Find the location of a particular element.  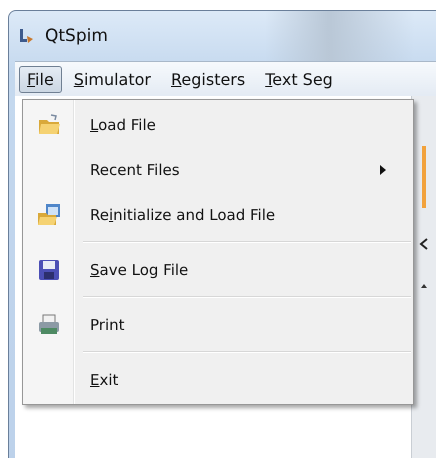

menu-item: Recent Files is located at coordinates (218, 169).